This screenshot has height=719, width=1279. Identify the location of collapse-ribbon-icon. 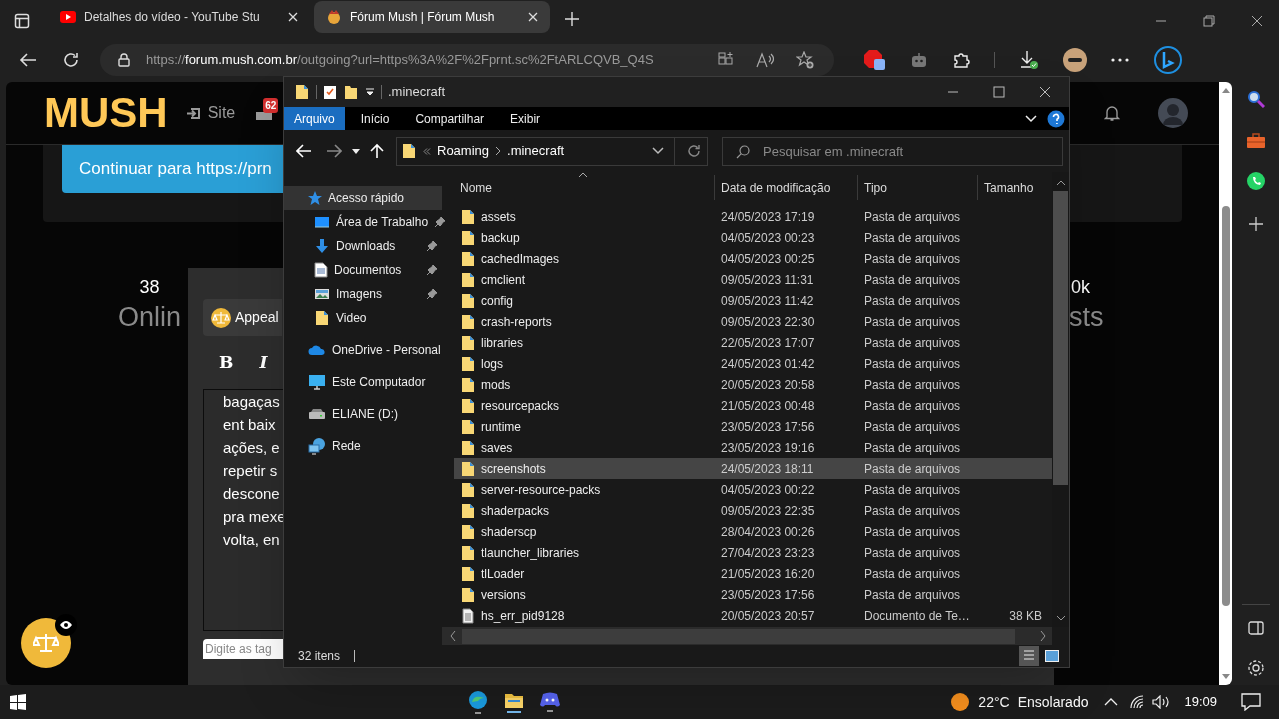
(1031, 118).